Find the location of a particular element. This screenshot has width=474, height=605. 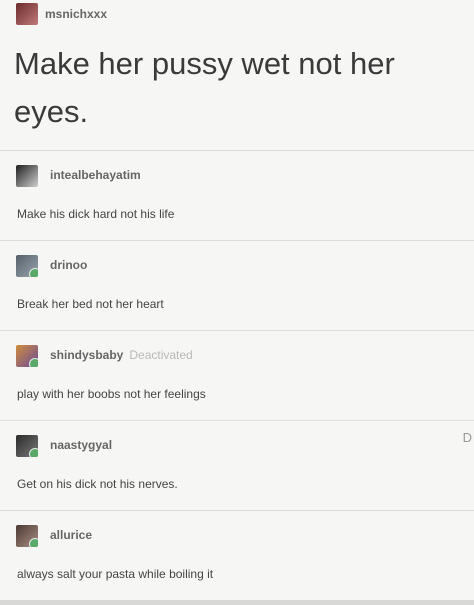

reply-username: naastygyal is located at coordinates (81, 445).